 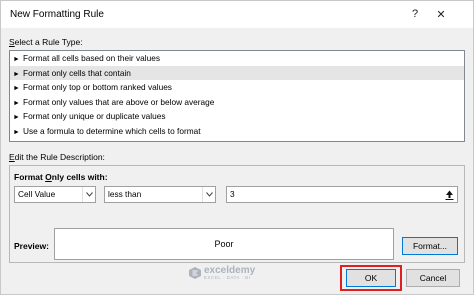 I want to click on value-input: 3, so click(x=342, y=194).